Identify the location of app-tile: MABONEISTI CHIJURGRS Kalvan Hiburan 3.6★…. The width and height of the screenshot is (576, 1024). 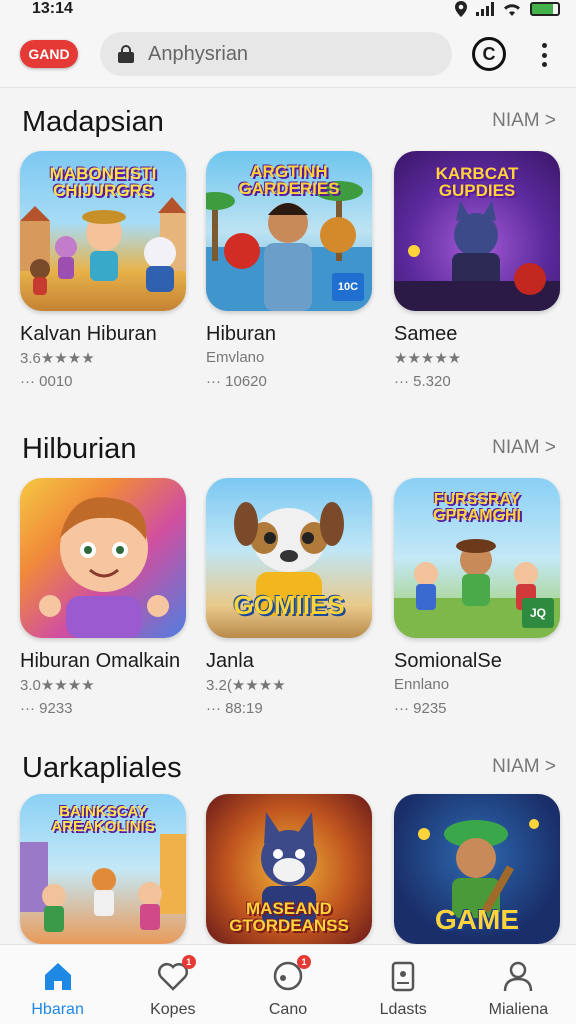
(103, 270).